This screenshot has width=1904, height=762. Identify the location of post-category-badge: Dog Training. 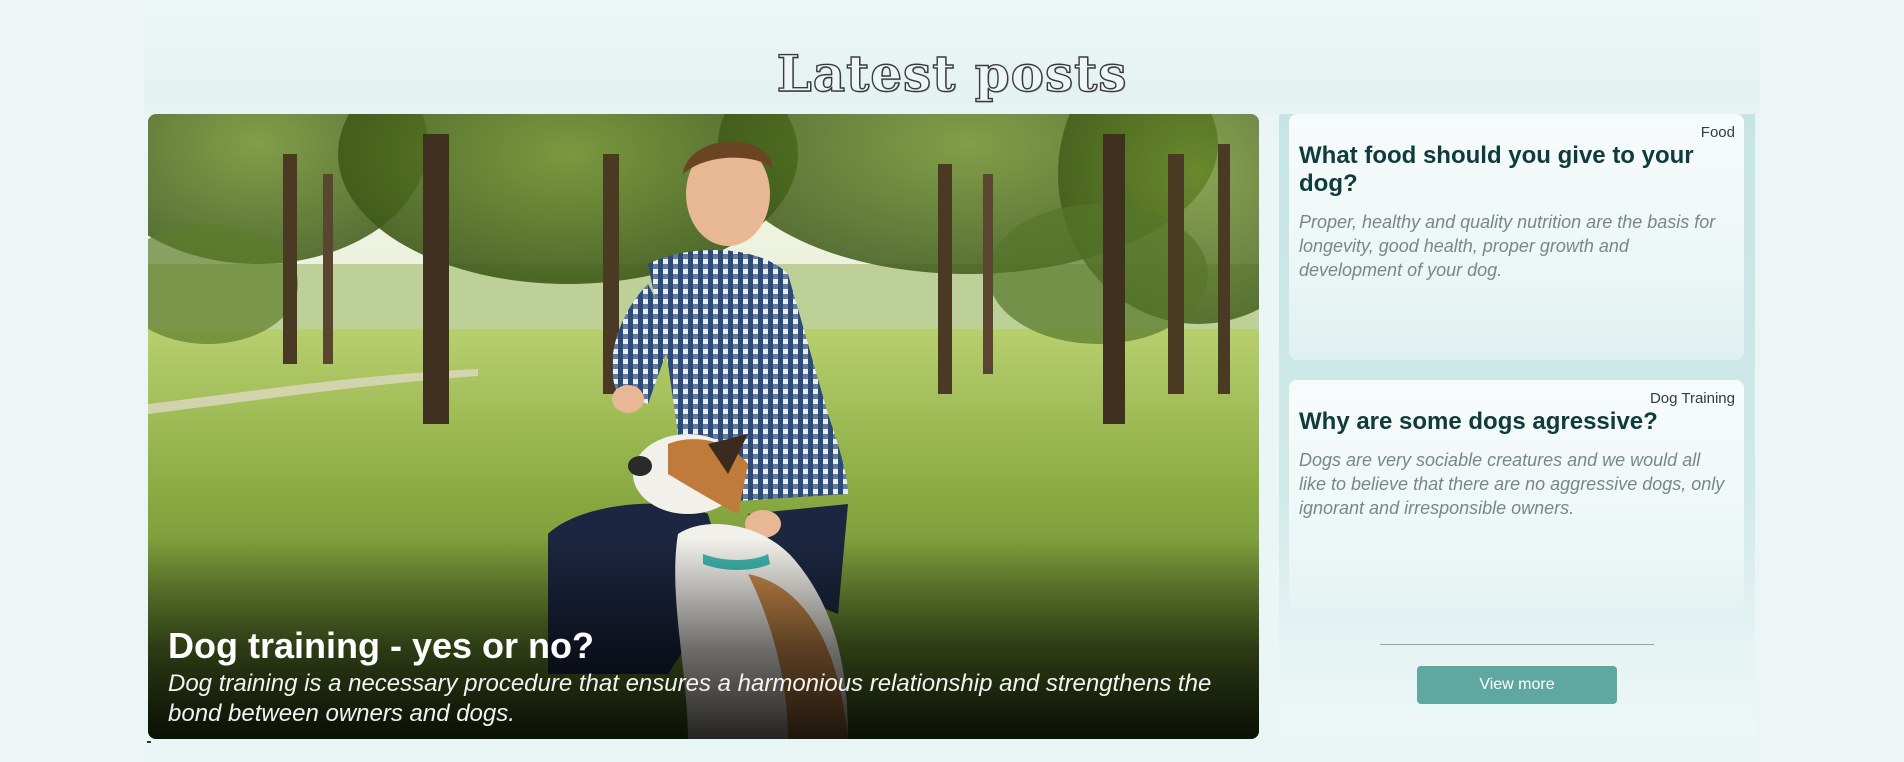
(1692, 398).